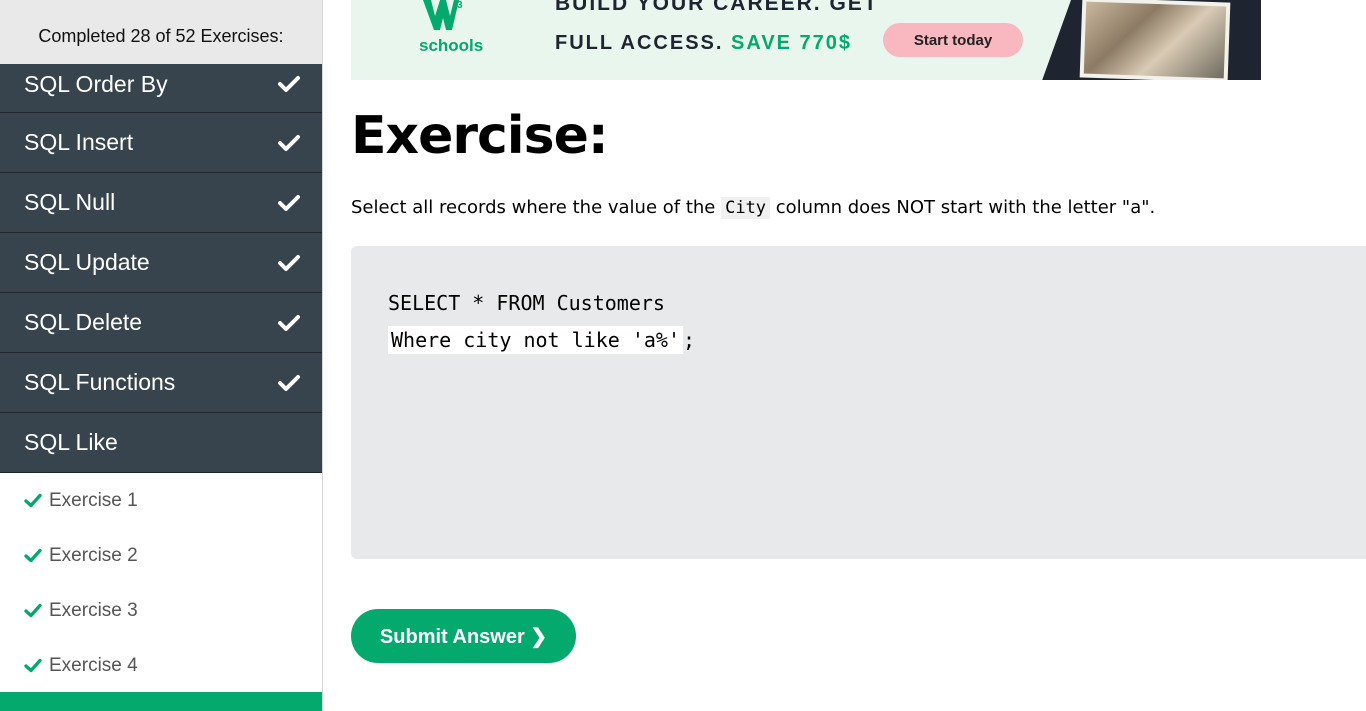  Describe the element at coordinates (639, 43) in the screenshot. I see `promo-subline-prefix: FULL ACCESS.` at that location.